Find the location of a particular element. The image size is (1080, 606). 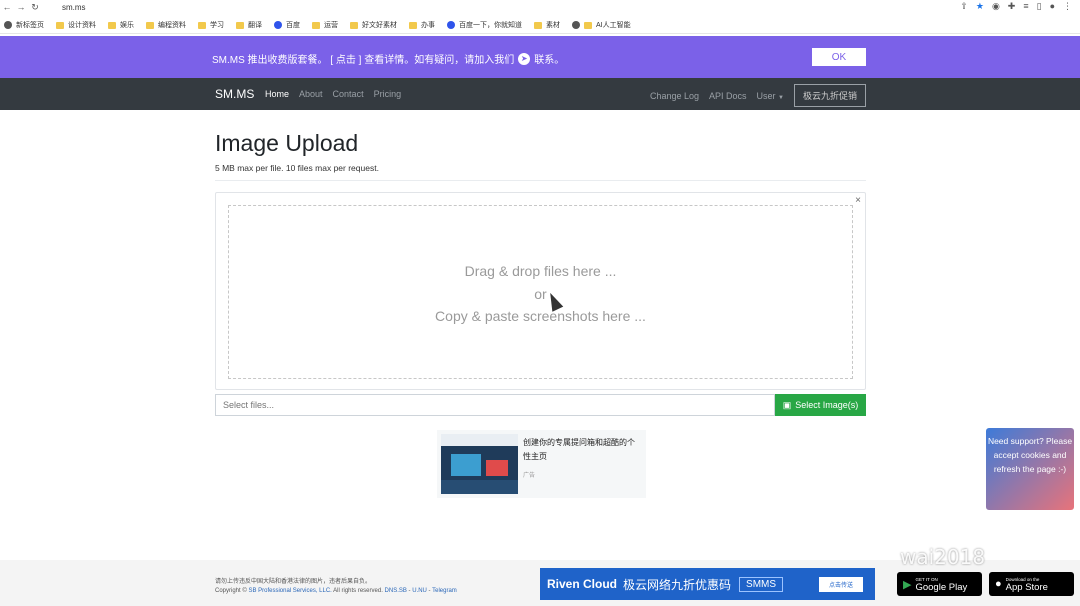

footer-ad-brand: Riven Cloud is located at coordinates (582, 584).